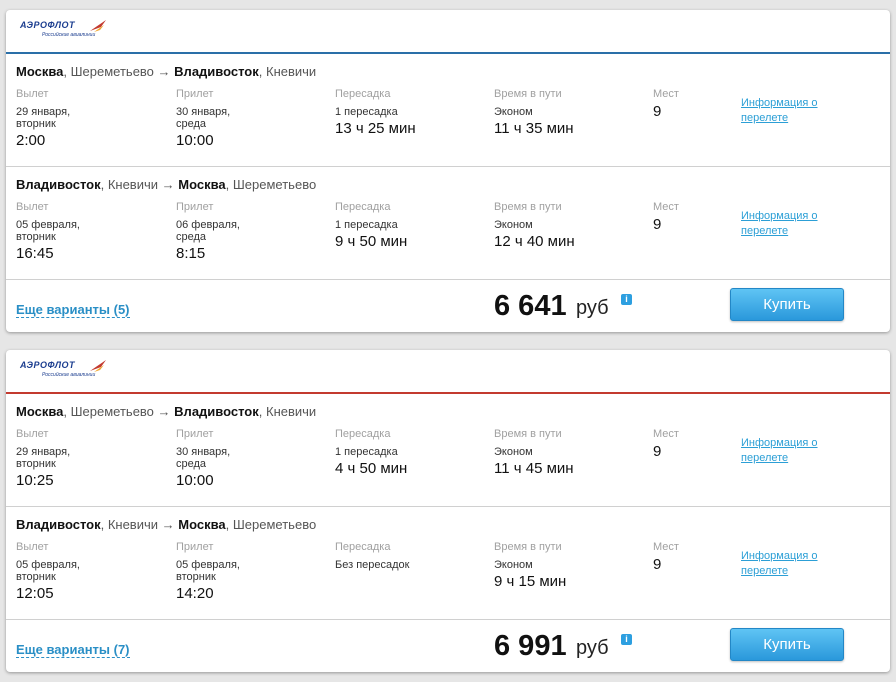 Image resolution: width=896 pixels, height=682 pixels. What do you see at coordinates (534, 225) in the screenshot?
I see `travel-time-column: Время в пути Эконом 12 ч 40 мин` at bounding box center [534, 225].